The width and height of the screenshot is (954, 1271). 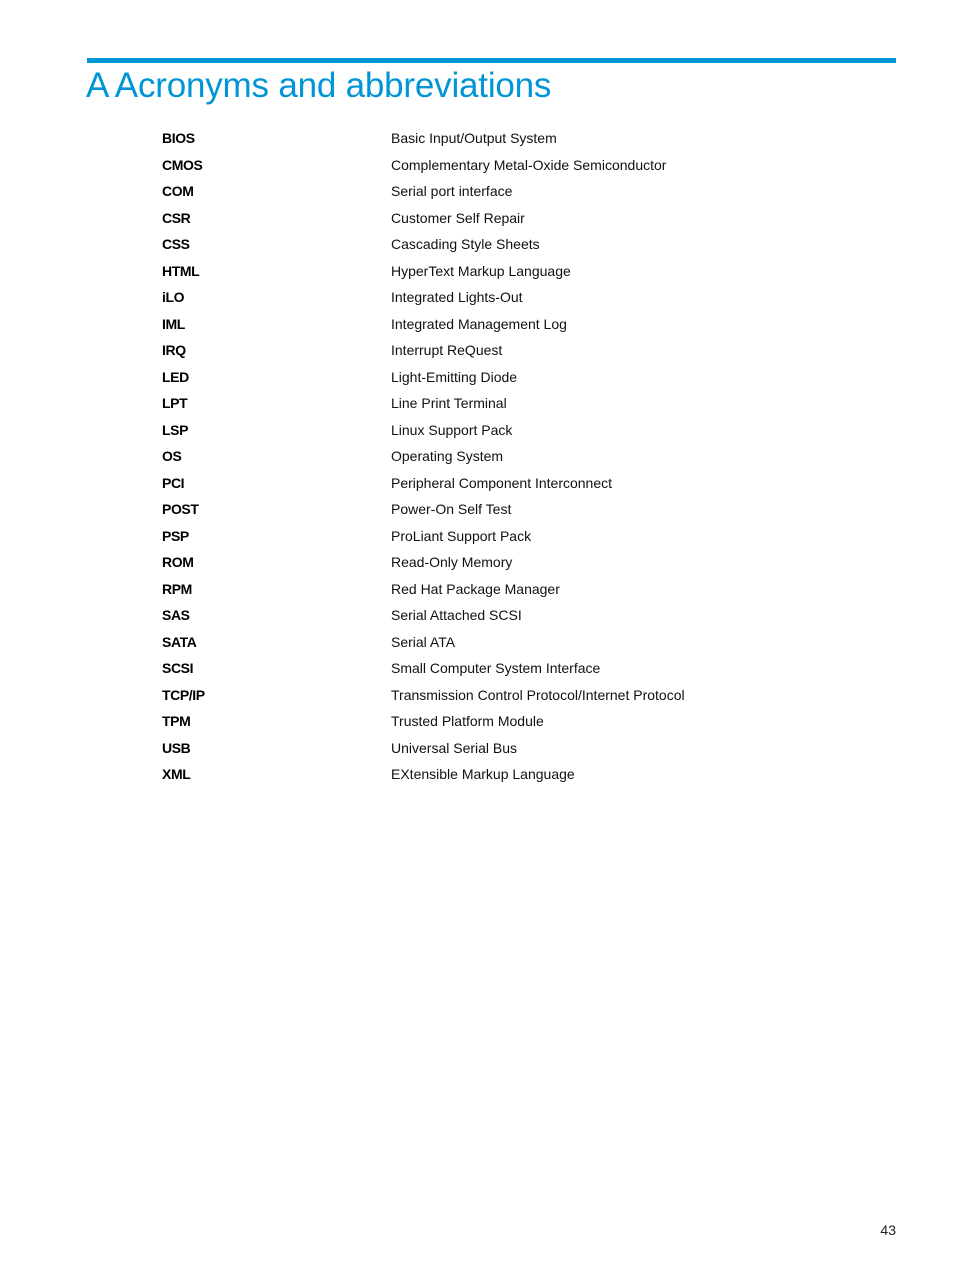 What do you see at coordinates (177, 588) in the screenshot?
I see `acronym-term: RPM` at bounding box center [177, 588].